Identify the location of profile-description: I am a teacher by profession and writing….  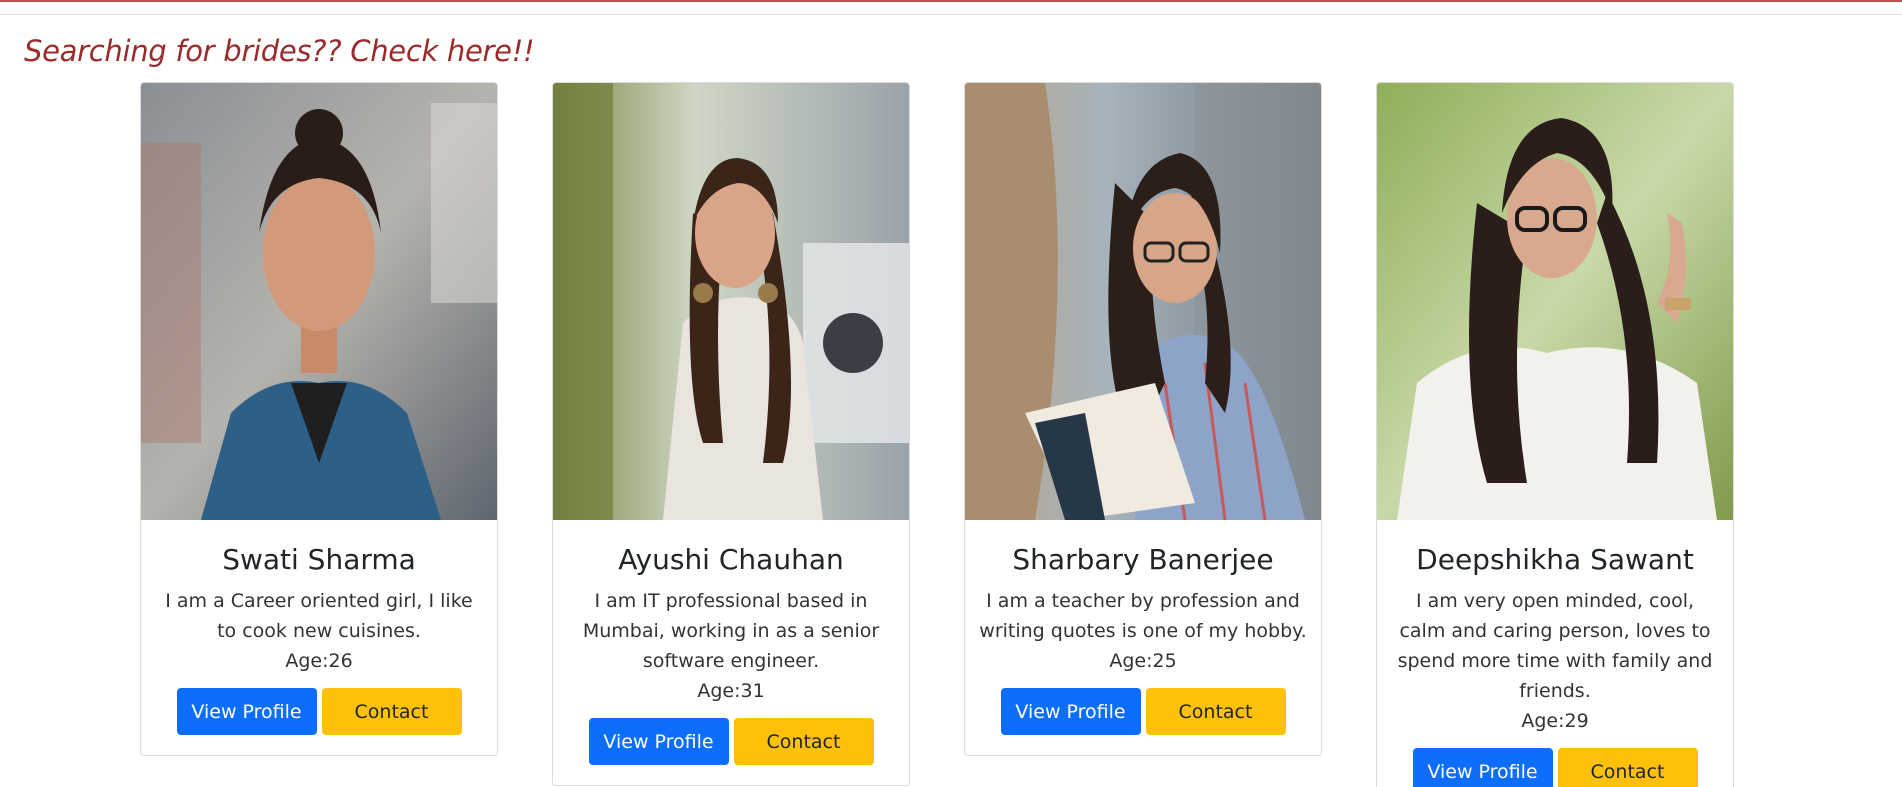
(1143, 616).